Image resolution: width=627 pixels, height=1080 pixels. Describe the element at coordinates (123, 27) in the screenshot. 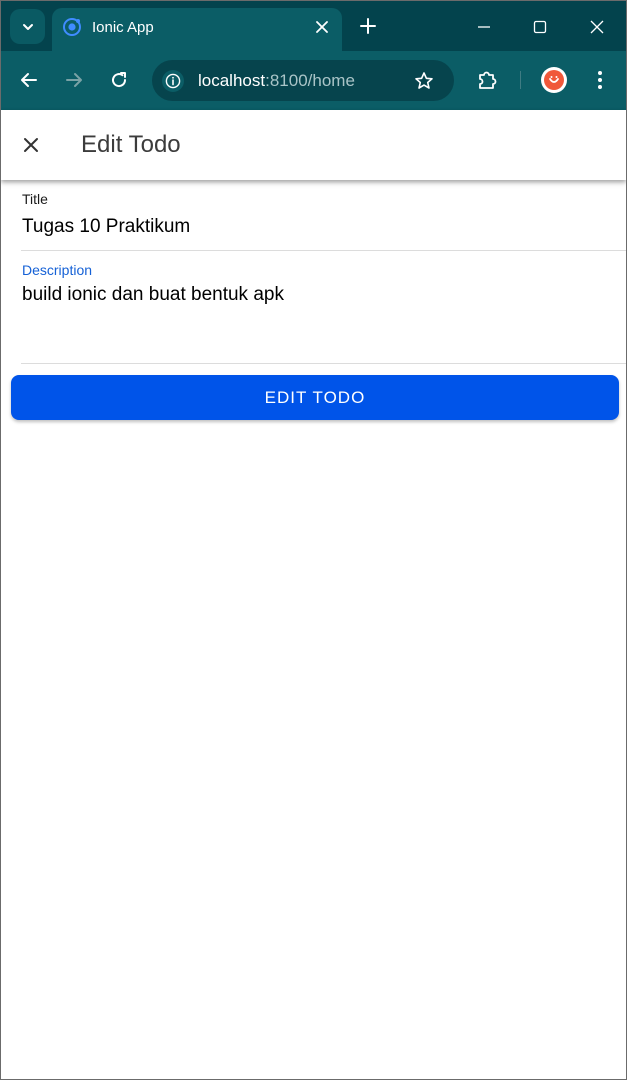

I see `tab-title: Ionic App` at that location.